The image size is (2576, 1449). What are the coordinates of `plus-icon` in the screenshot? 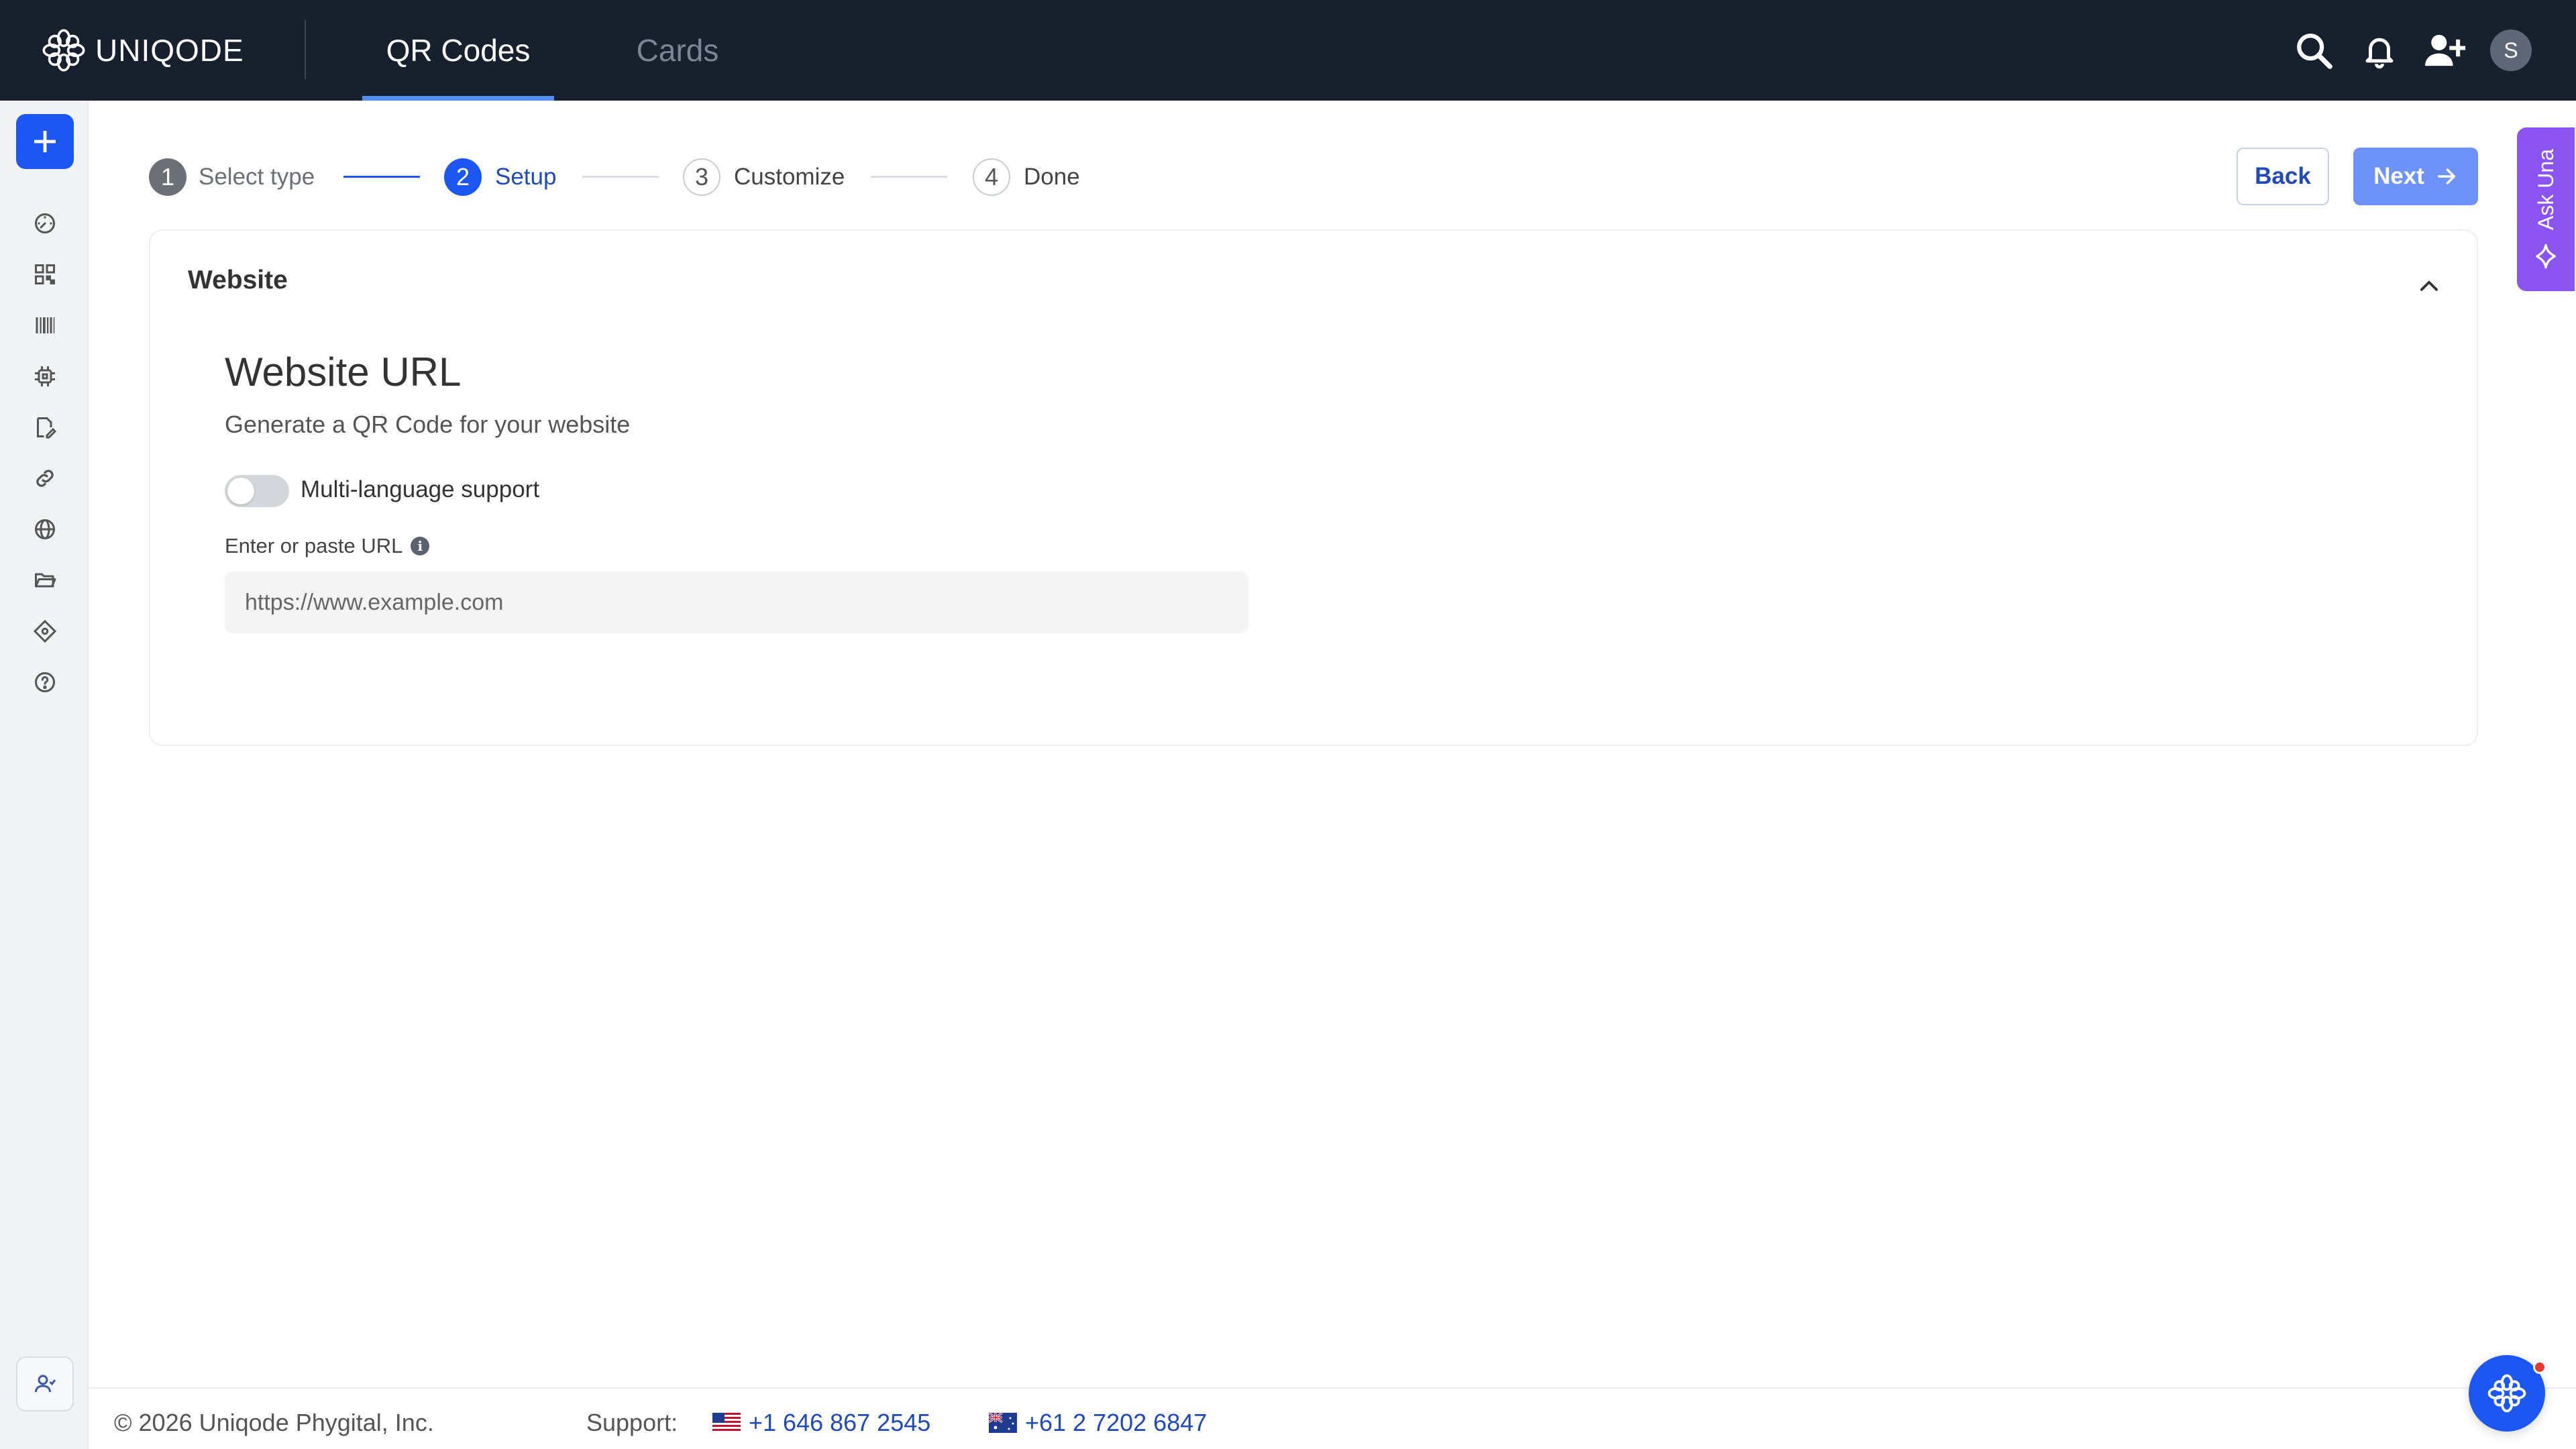 It's located at (45, 141).